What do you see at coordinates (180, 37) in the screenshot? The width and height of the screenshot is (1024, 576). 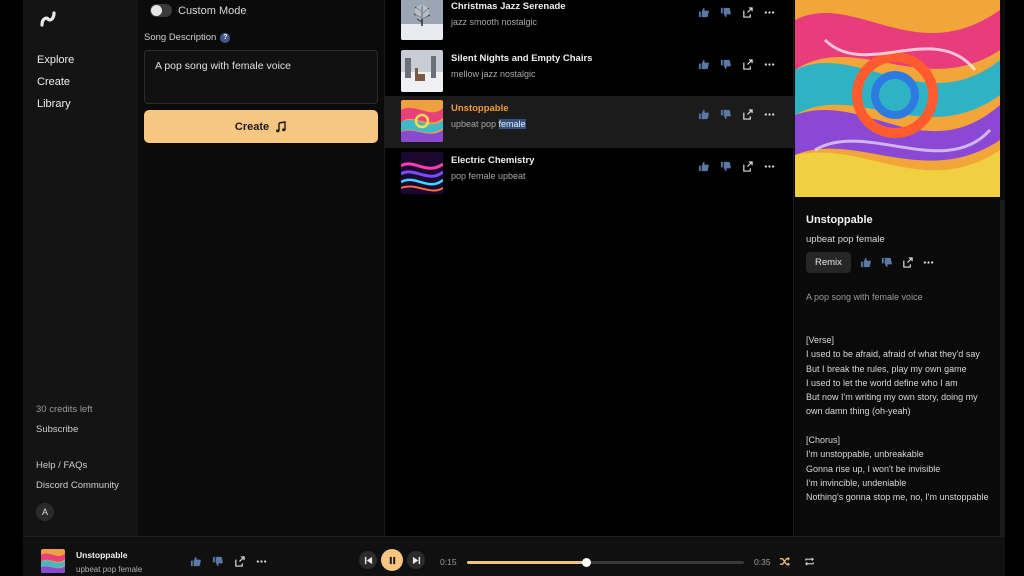 I see `song-description-label: Song Description` at bounding box center [180, 37].